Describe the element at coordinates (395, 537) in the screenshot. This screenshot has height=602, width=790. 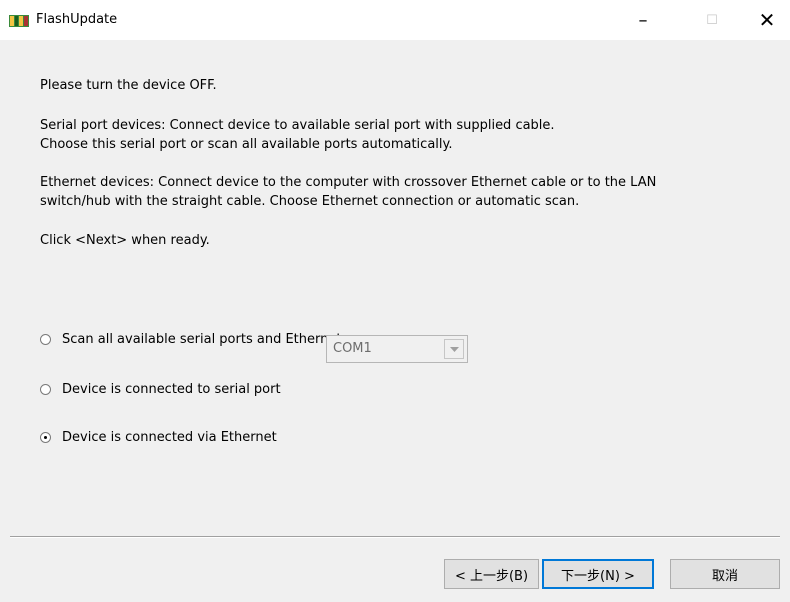
I see `footer-divider` at that location.